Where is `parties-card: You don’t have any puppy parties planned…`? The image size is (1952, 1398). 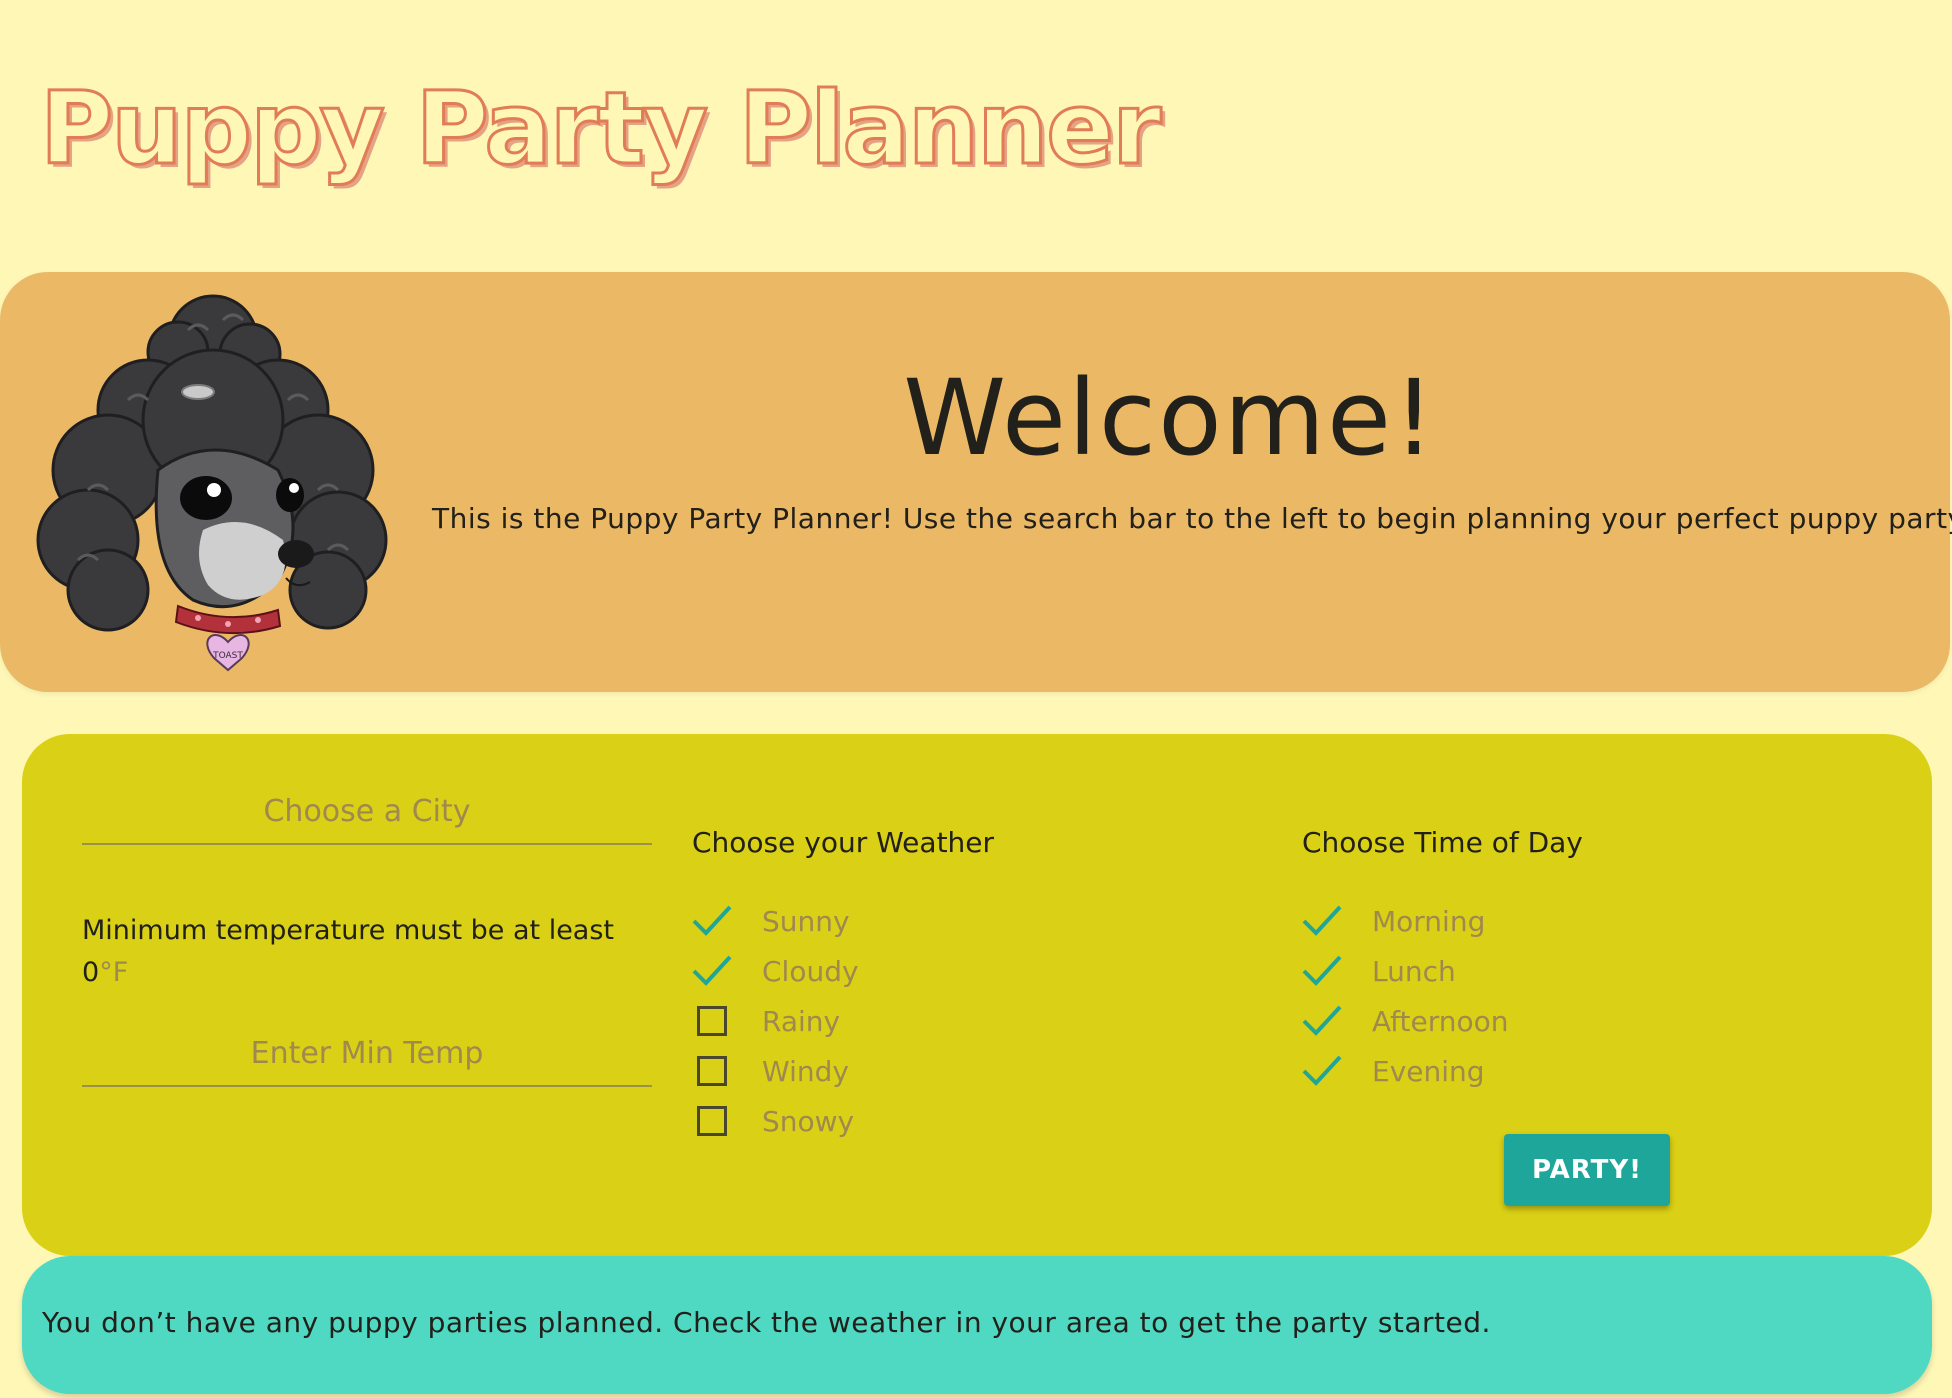
parties-card: You don’t have any puppy parties planned… is located at coordinates (977, 1325).